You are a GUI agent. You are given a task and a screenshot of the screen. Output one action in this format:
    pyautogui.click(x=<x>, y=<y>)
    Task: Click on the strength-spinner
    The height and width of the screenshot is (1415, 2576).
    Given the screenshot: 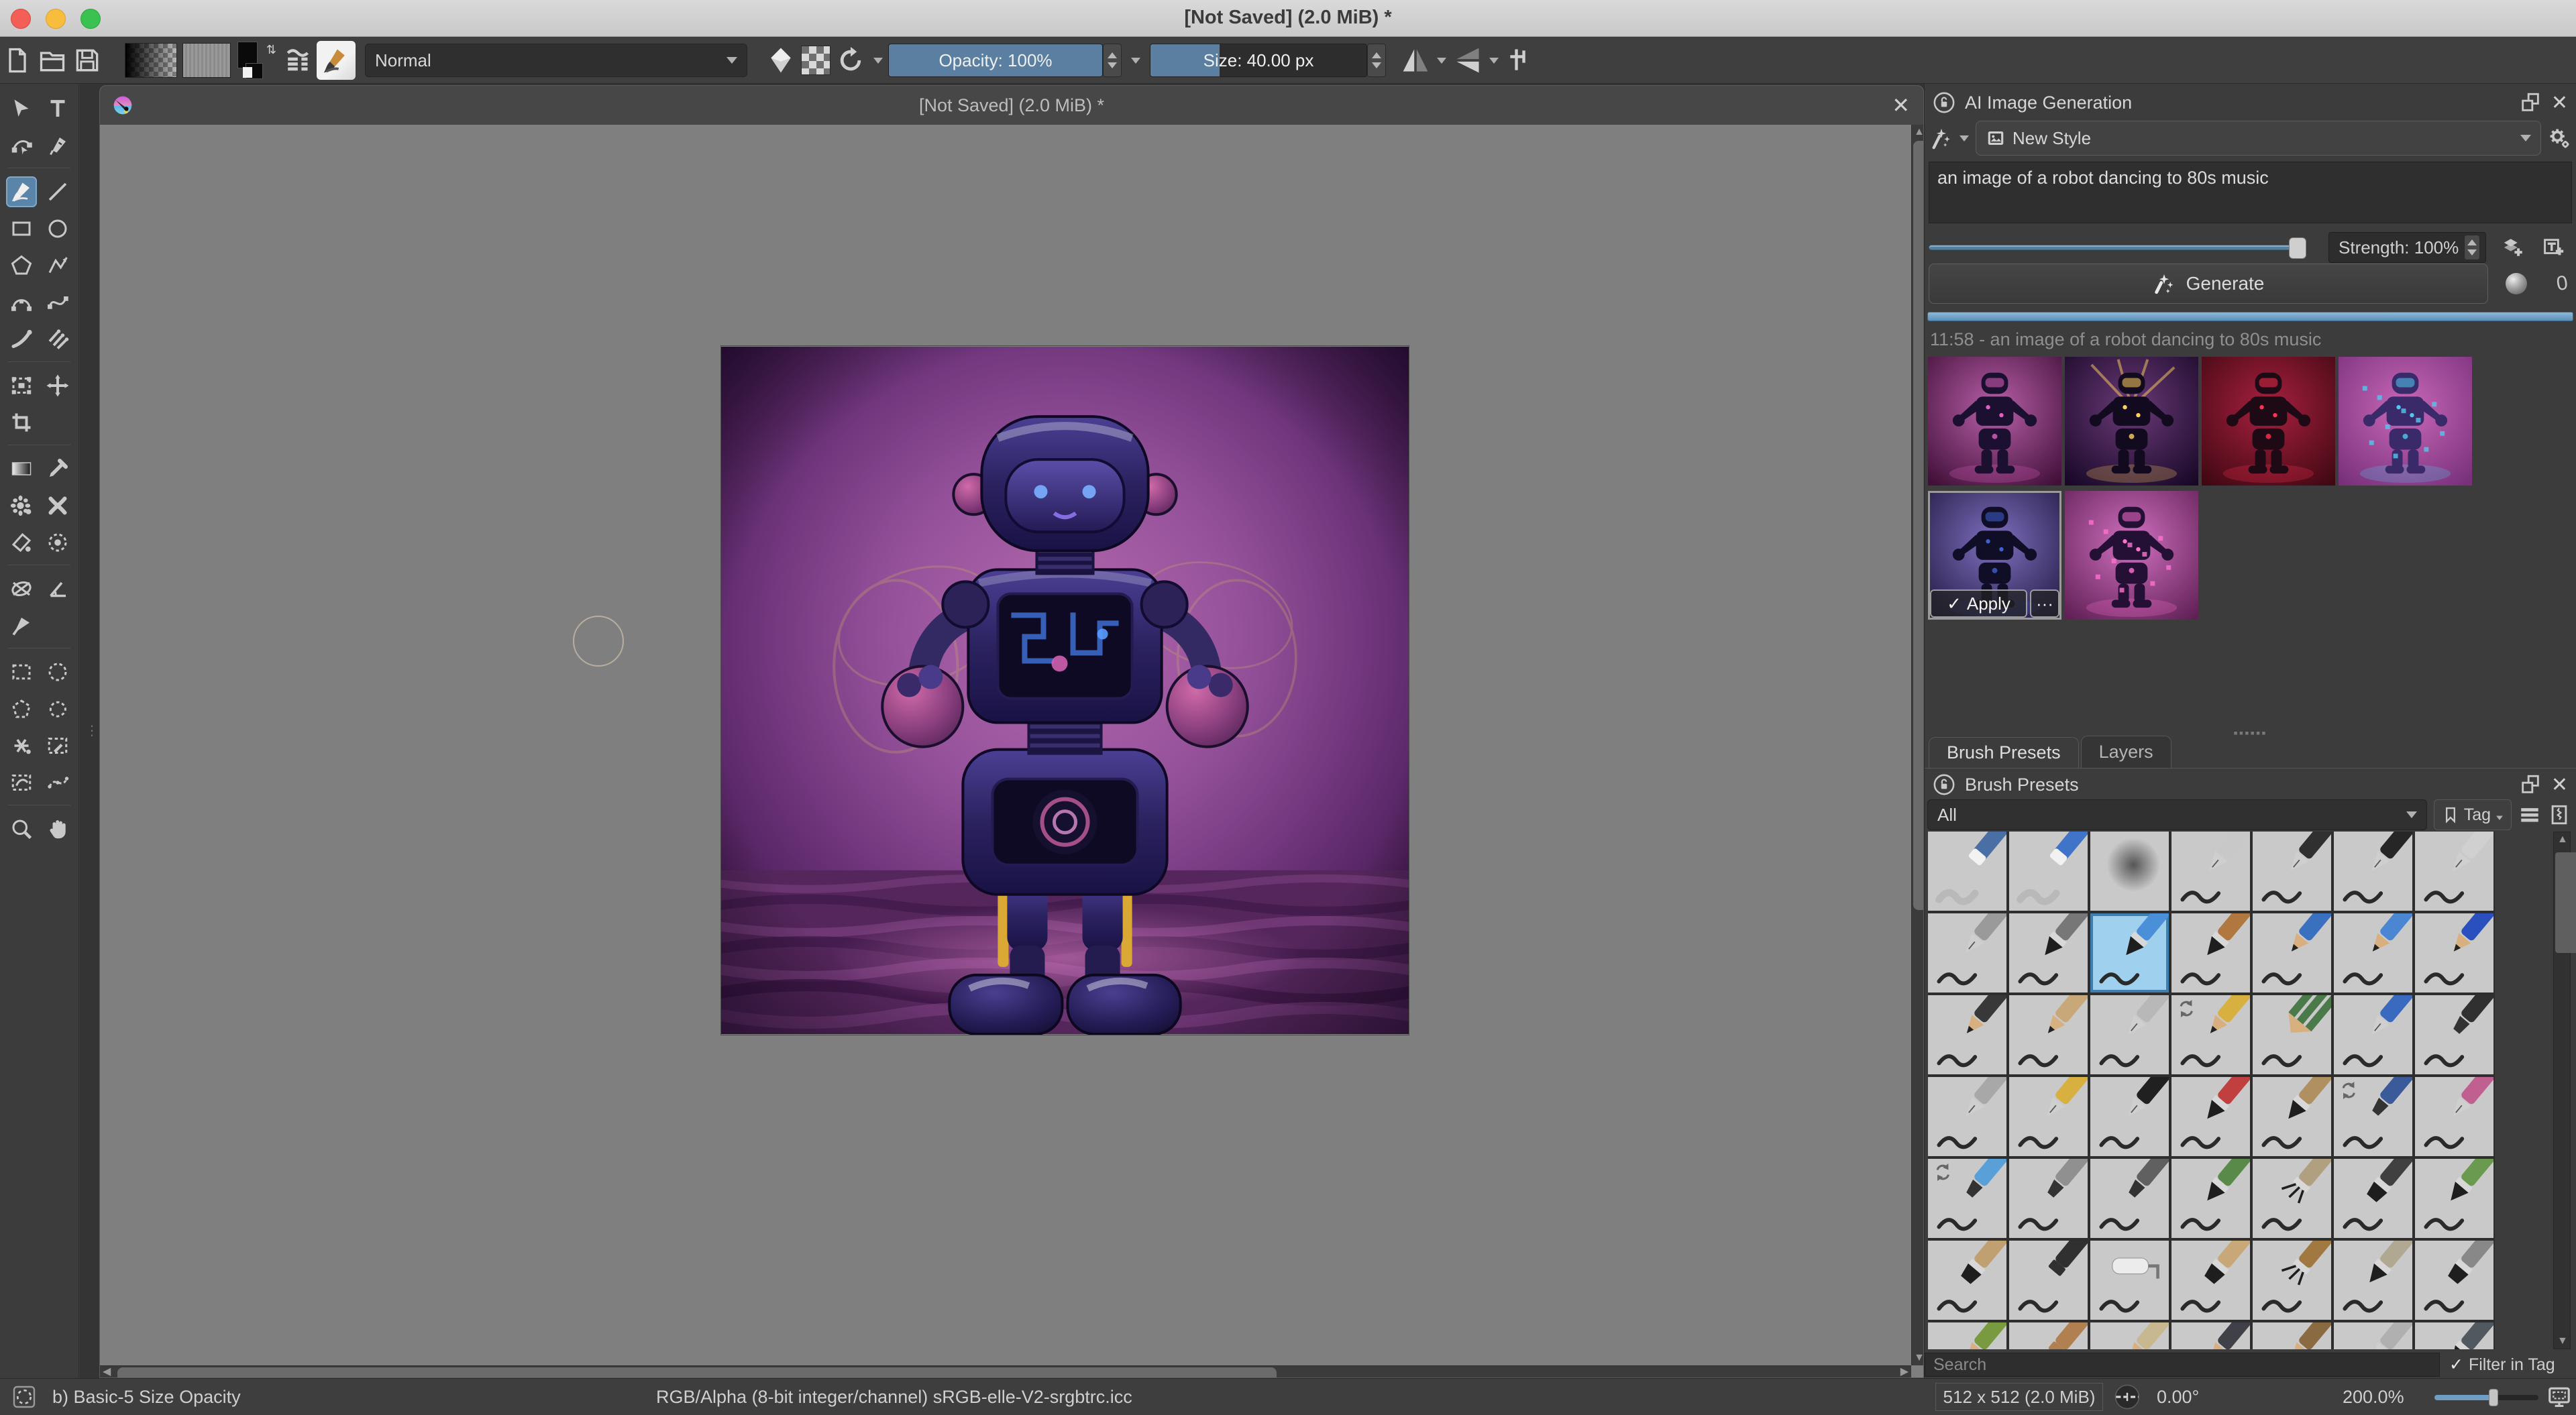 What is the action you would take?
    pyautogui.click(x=2472, y=247)
    